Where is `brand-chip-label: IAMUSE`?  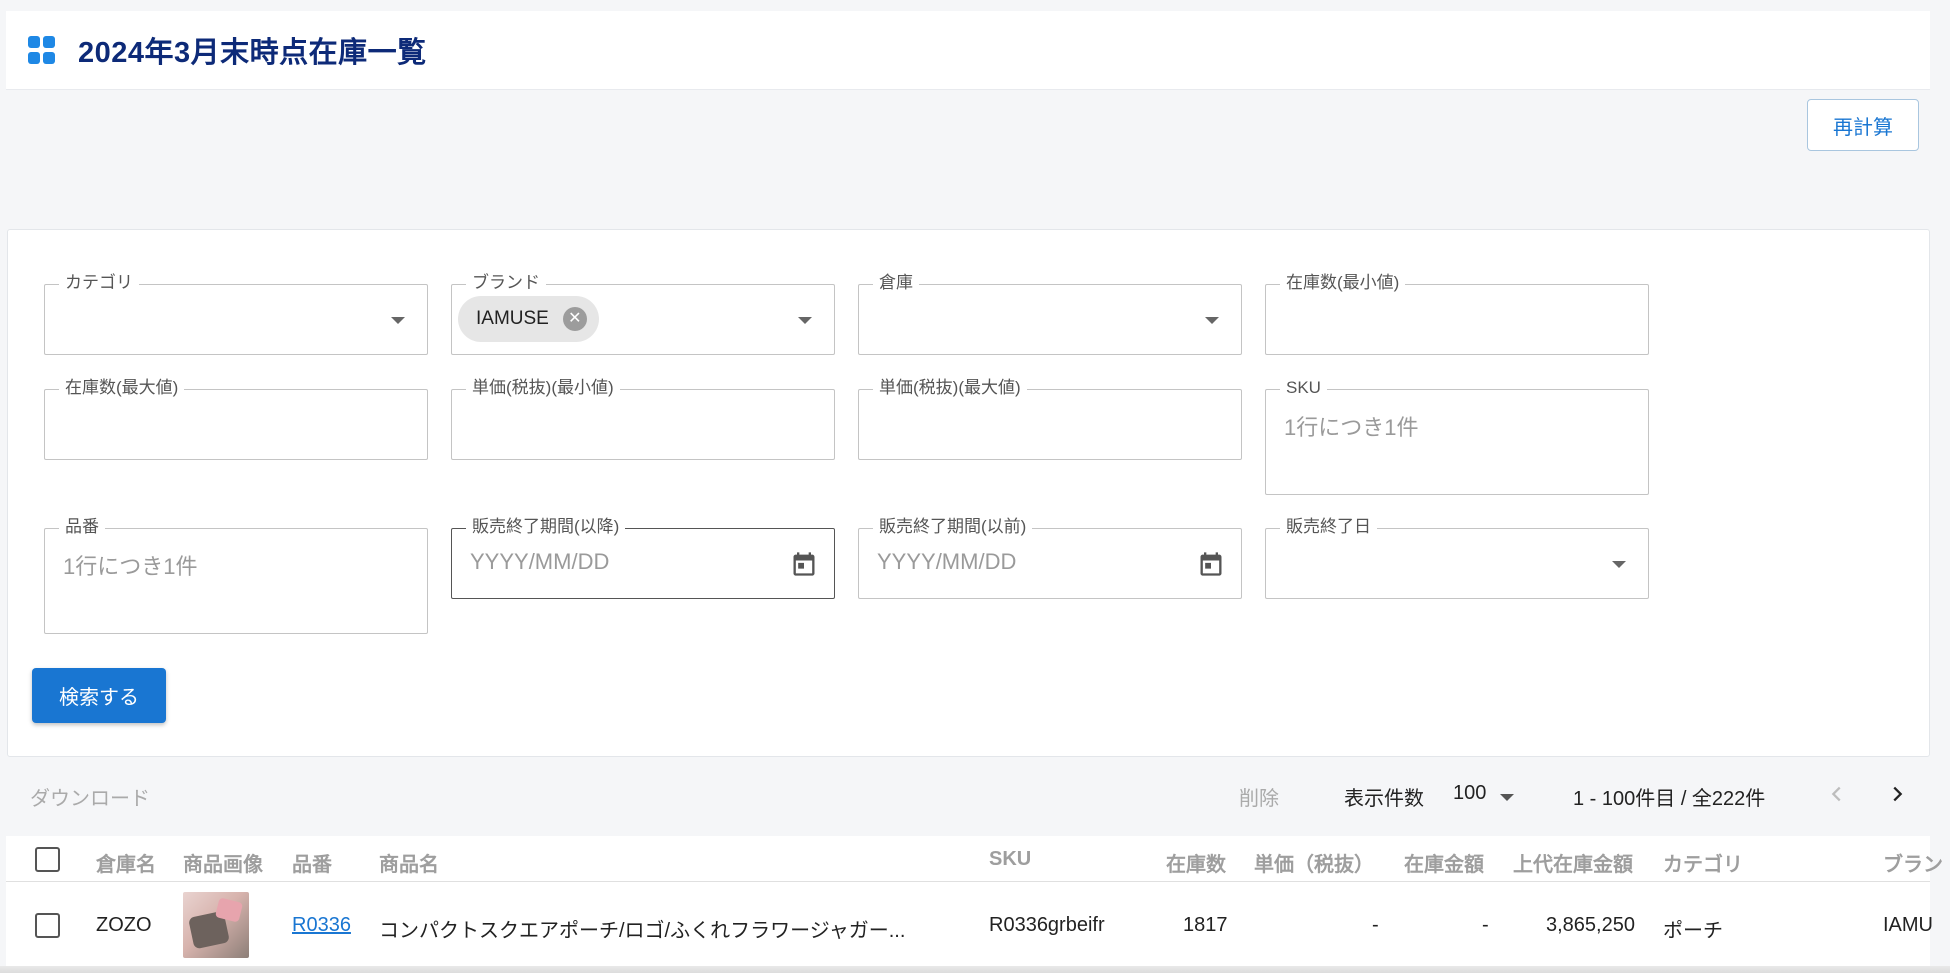
brand-chip-label: IAMUSE is located at coordinates (512, 318).